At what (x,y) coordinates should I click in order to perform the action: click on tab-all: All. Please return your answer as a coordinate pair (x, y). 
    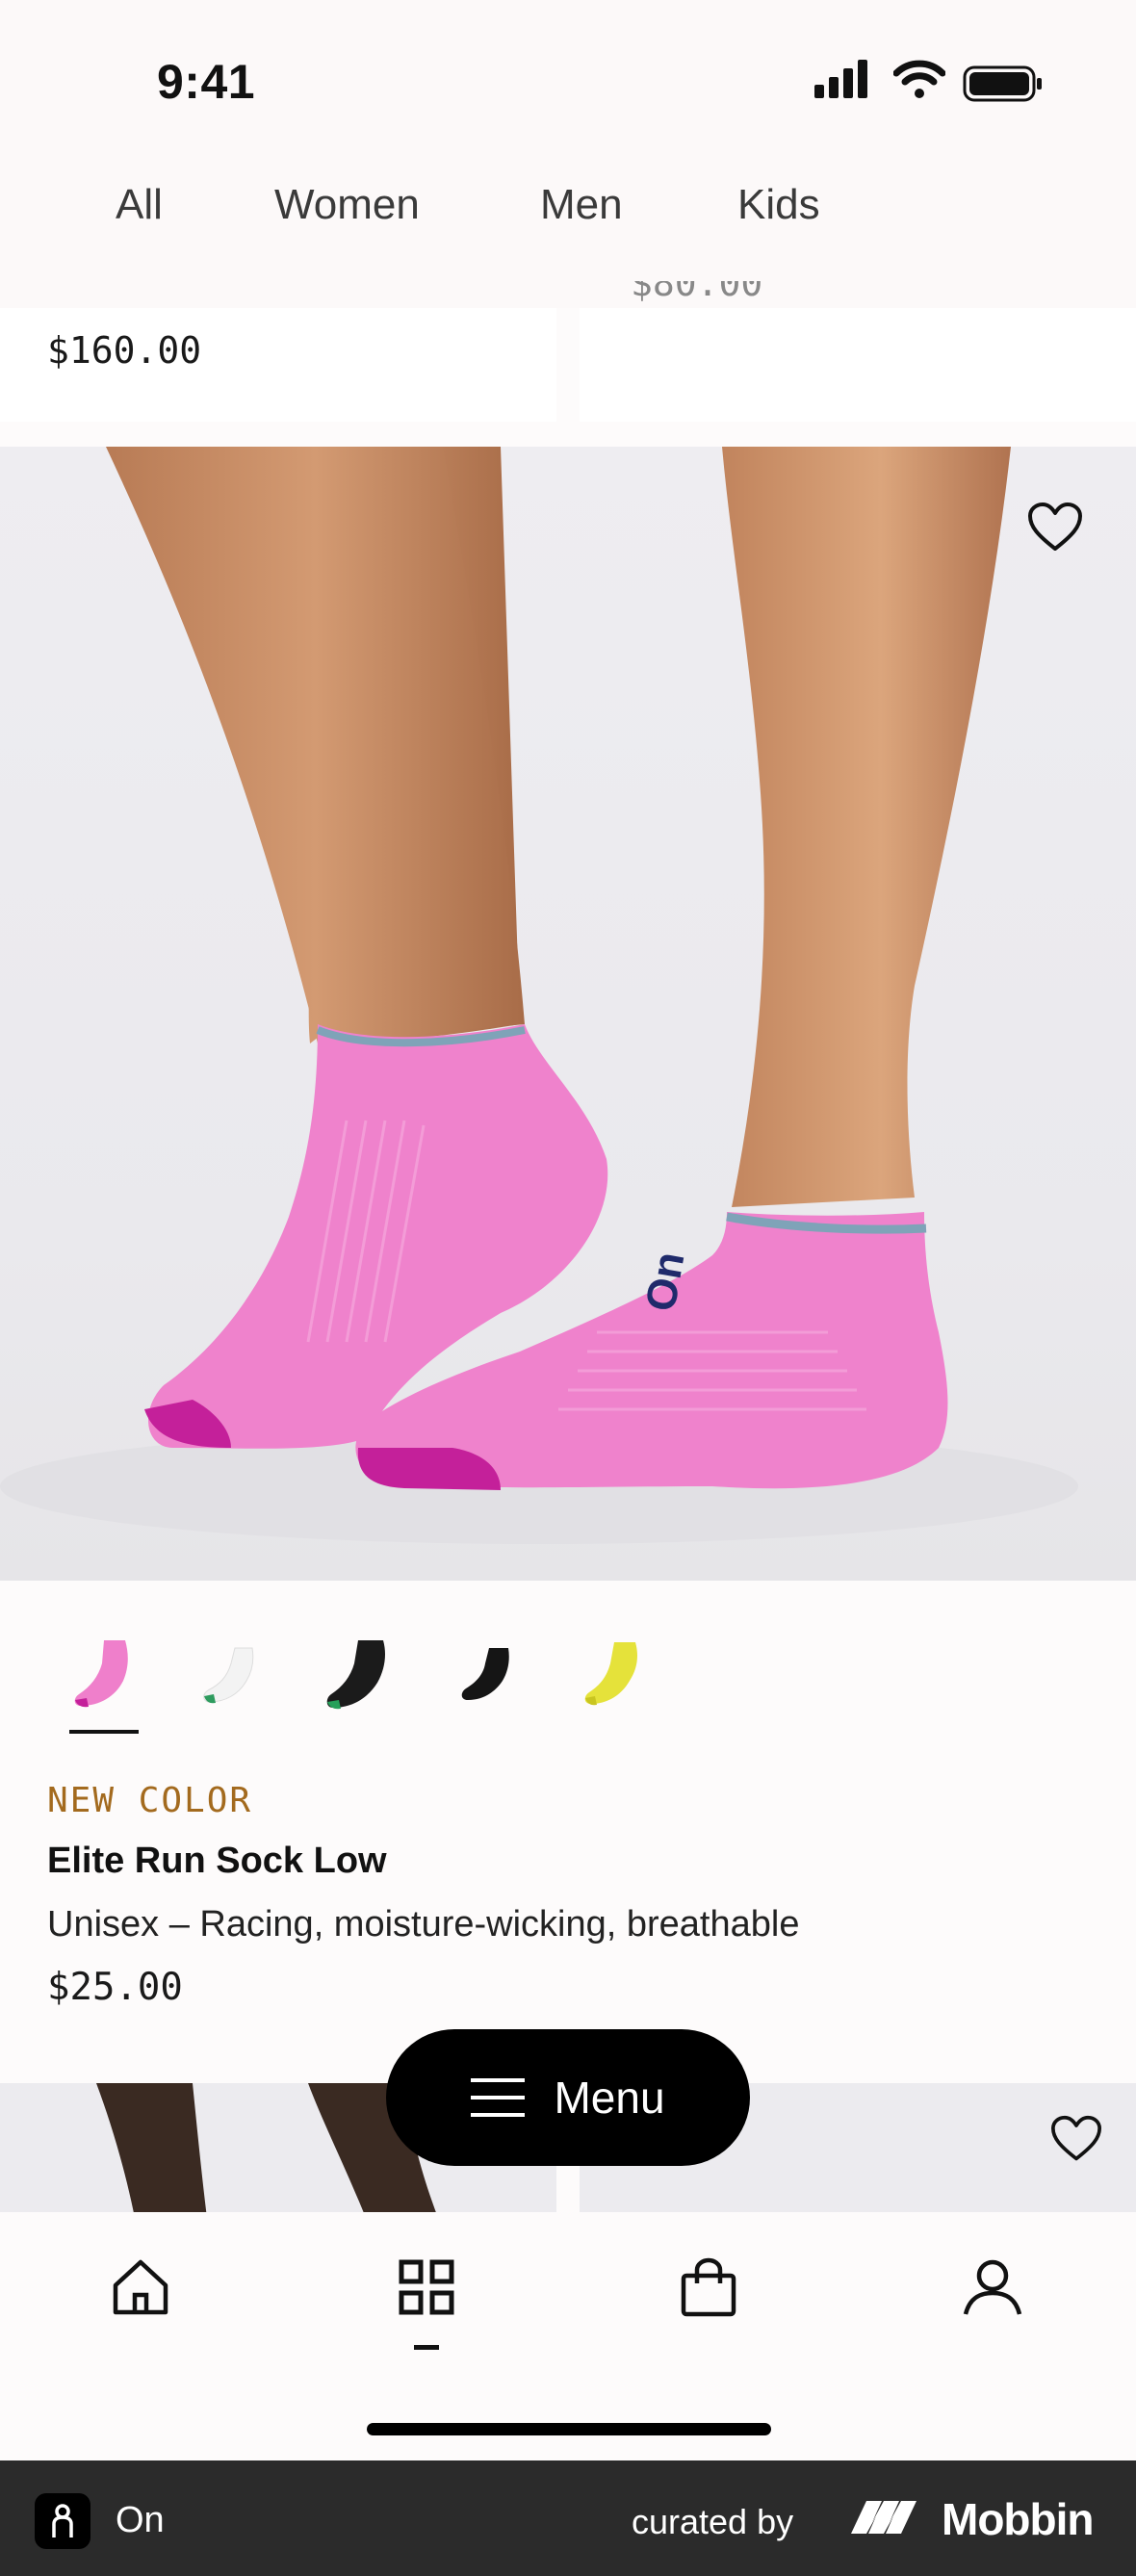
    Looking at the image, I should click on (139, 205).